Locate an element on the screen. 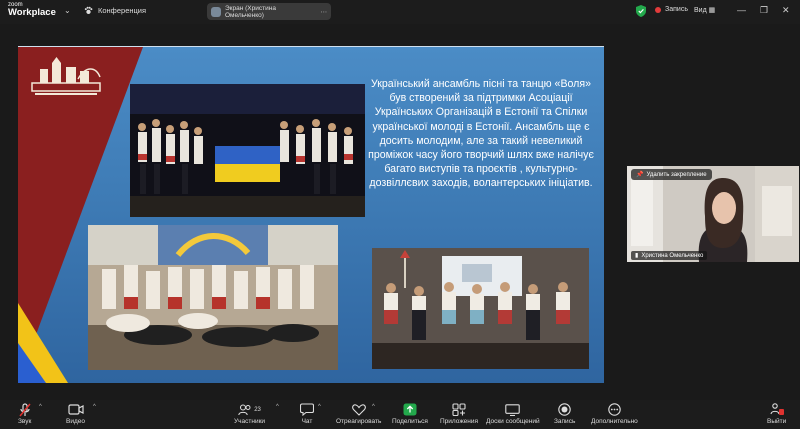 This screenshot has width=800, height=429. participant-name-tag: ▮ Христина Омельченко is located at coordinates (669, 255).